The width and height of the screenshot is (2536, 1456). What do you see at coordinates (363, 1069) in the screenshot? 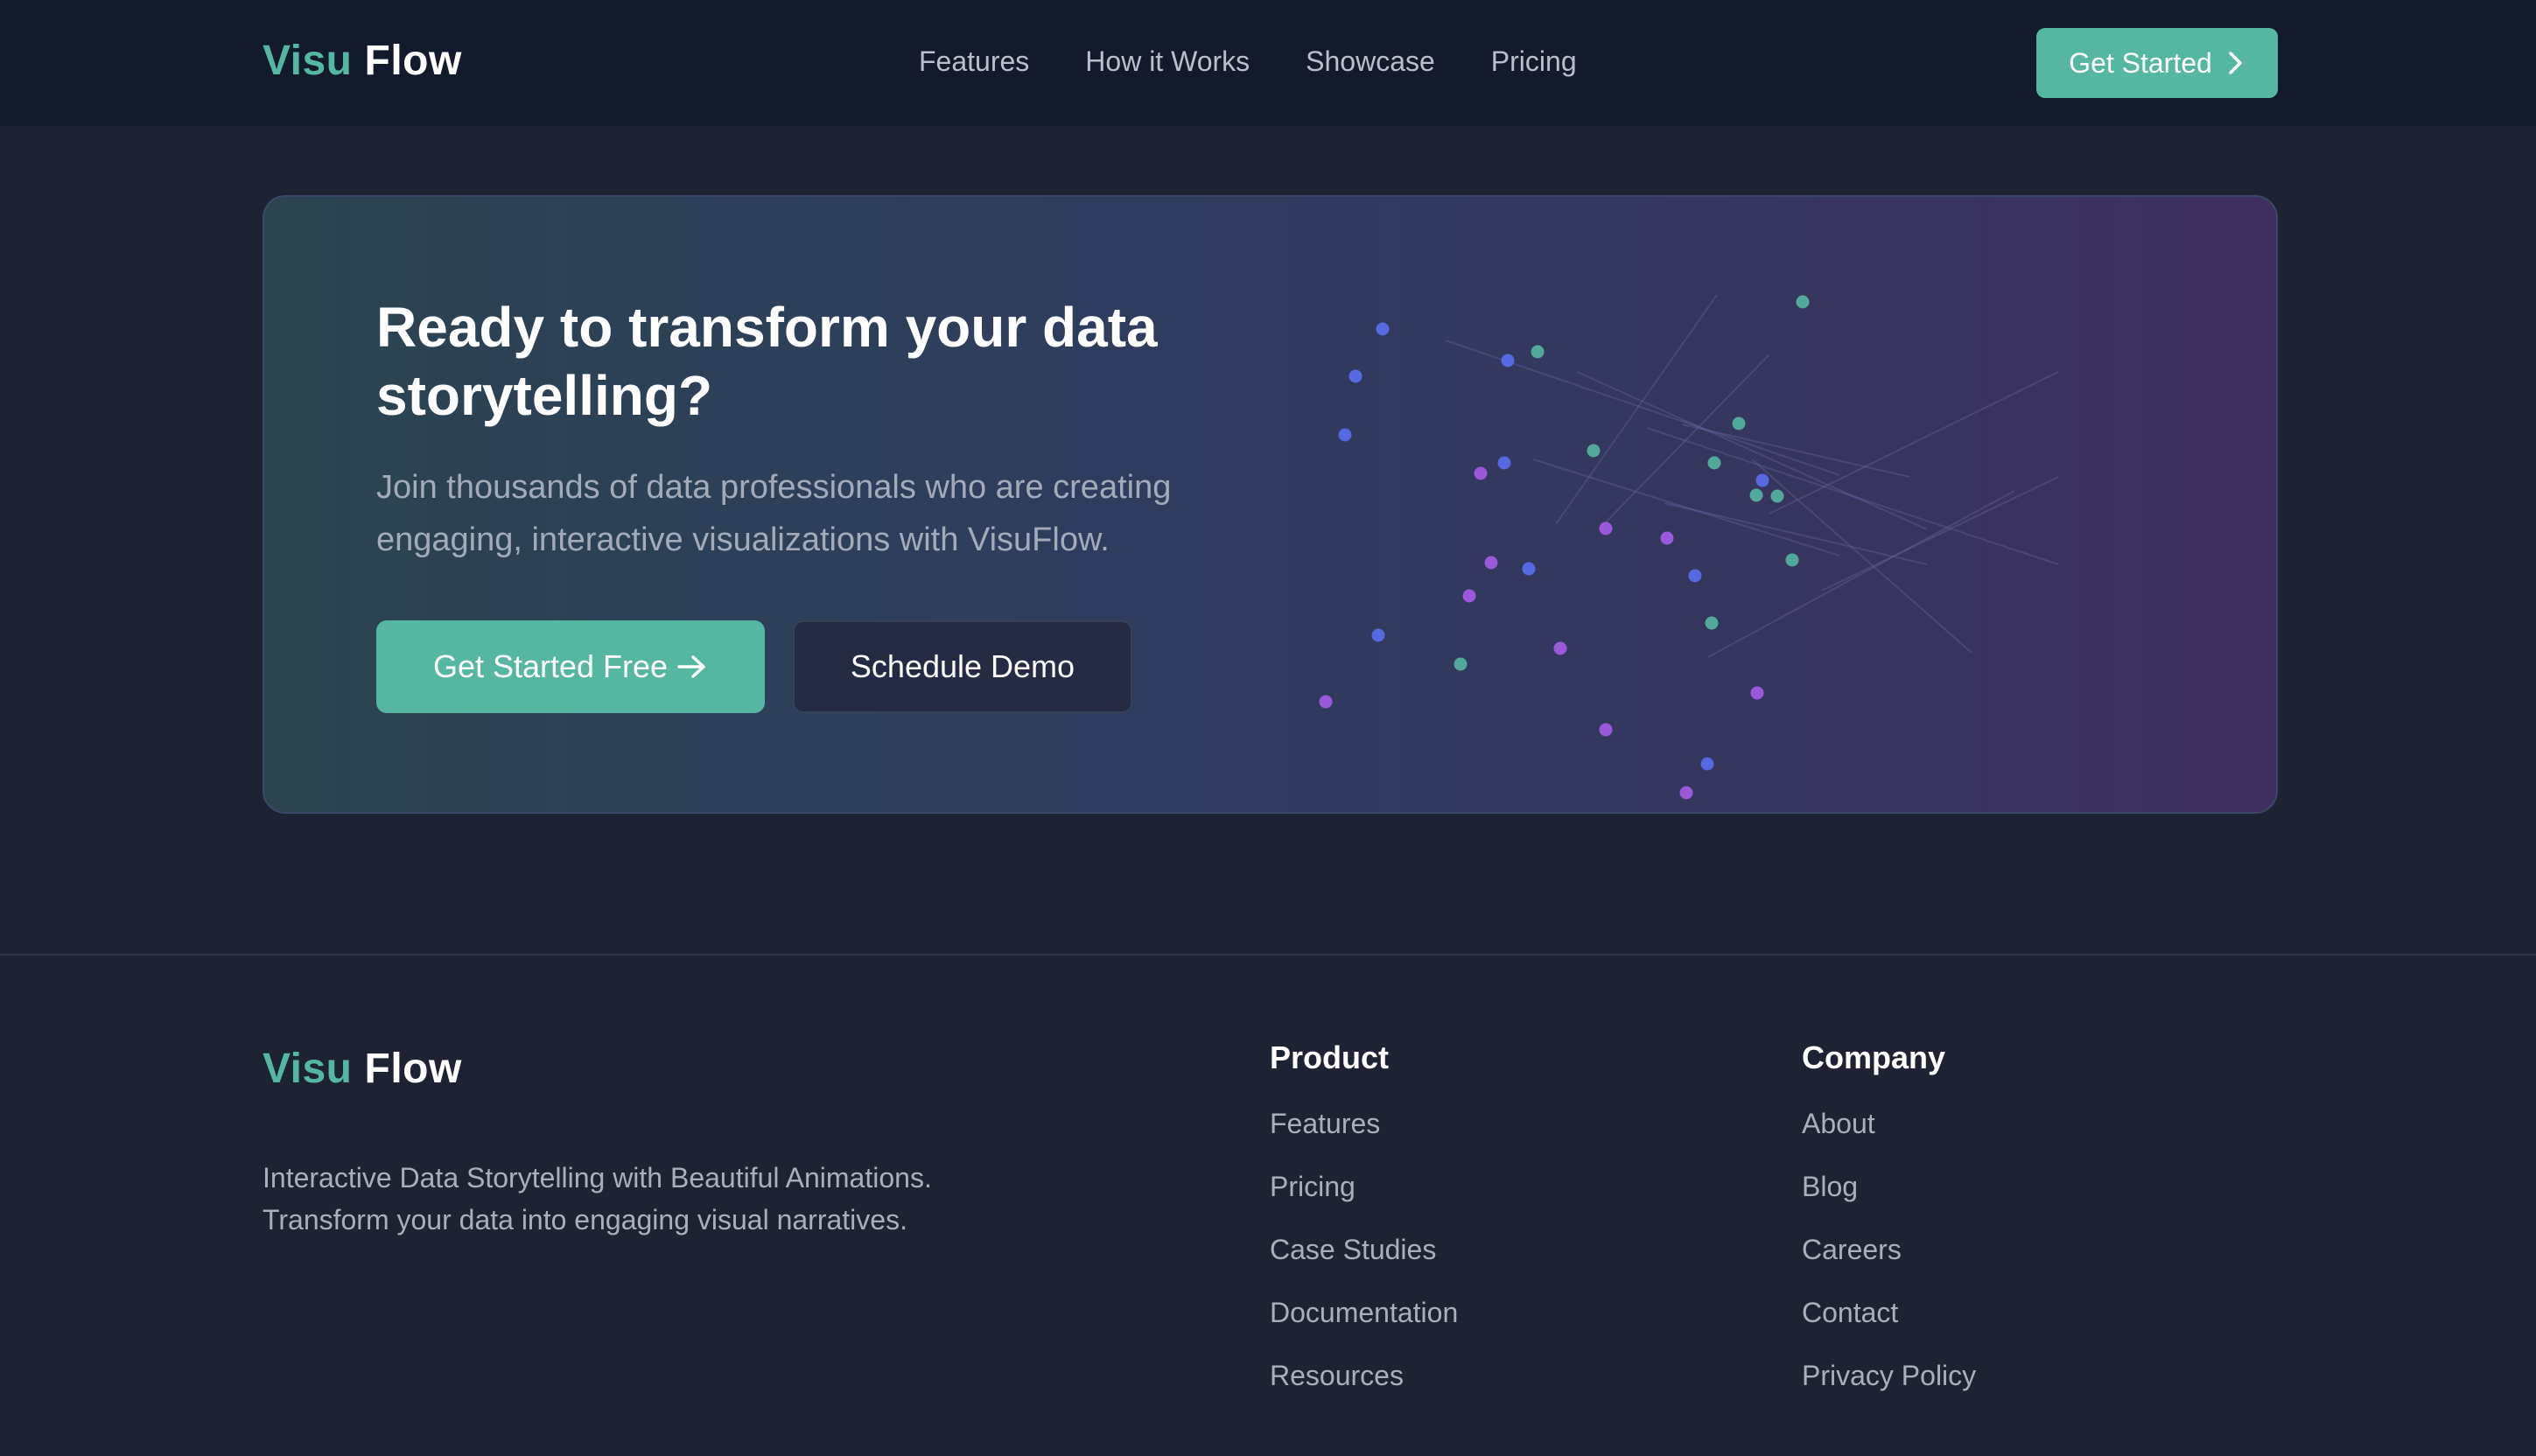
I see `footer-logo: Visu Flow` at bounding box center [363, 1069].